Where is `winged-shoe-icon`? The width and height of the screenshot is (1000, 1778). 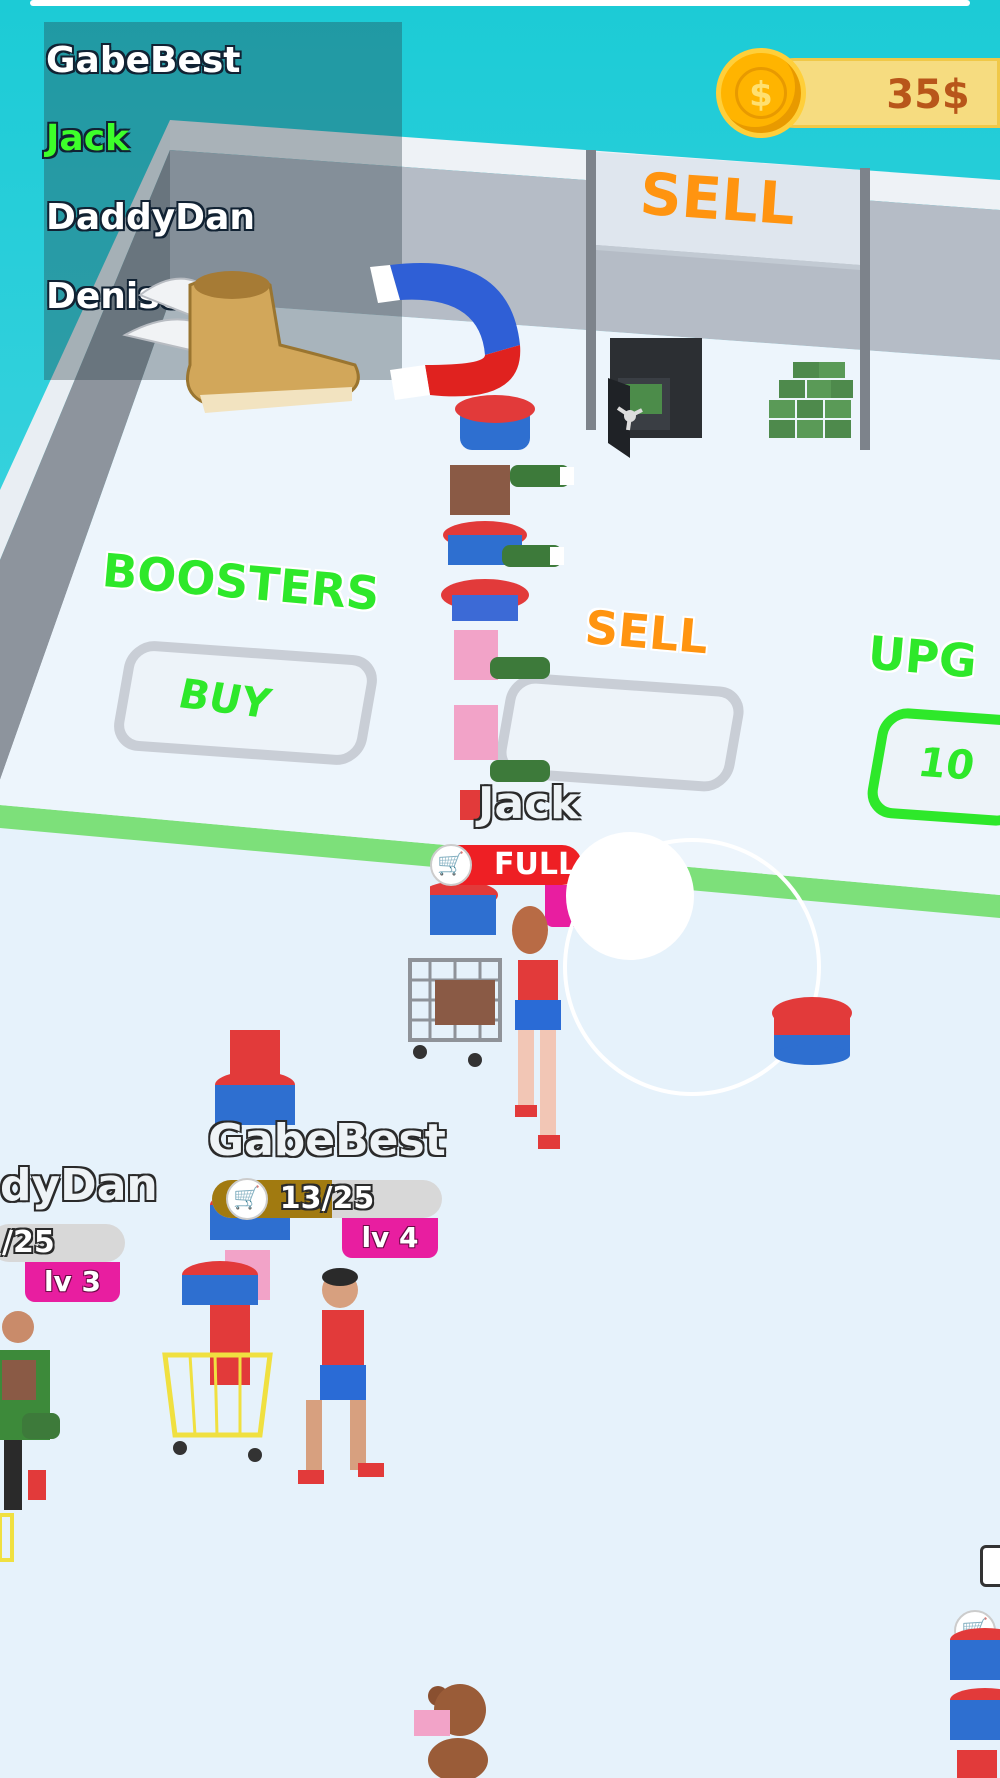
winged-shoe-icon is located at coordinates (241, 342).